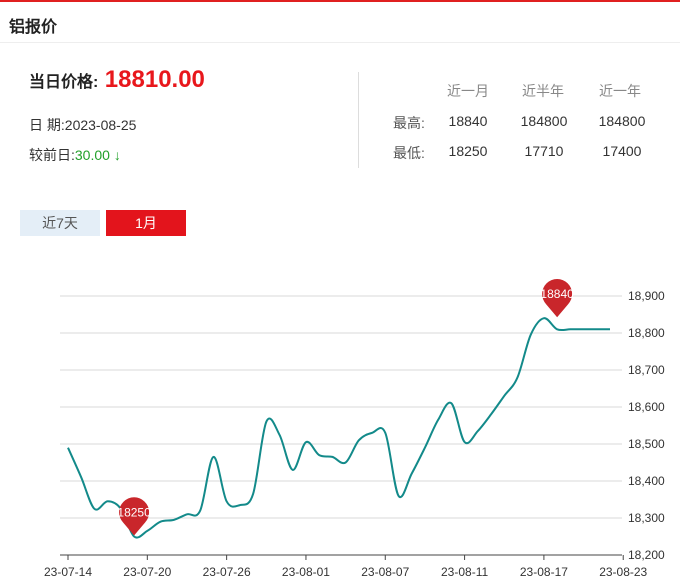 This screenshot has width=680, height=580. What do you see at coordinates (68, 572) in the screenshot?
I see `x-tick-label: 23-07-14` at bounding box center [68, 572].